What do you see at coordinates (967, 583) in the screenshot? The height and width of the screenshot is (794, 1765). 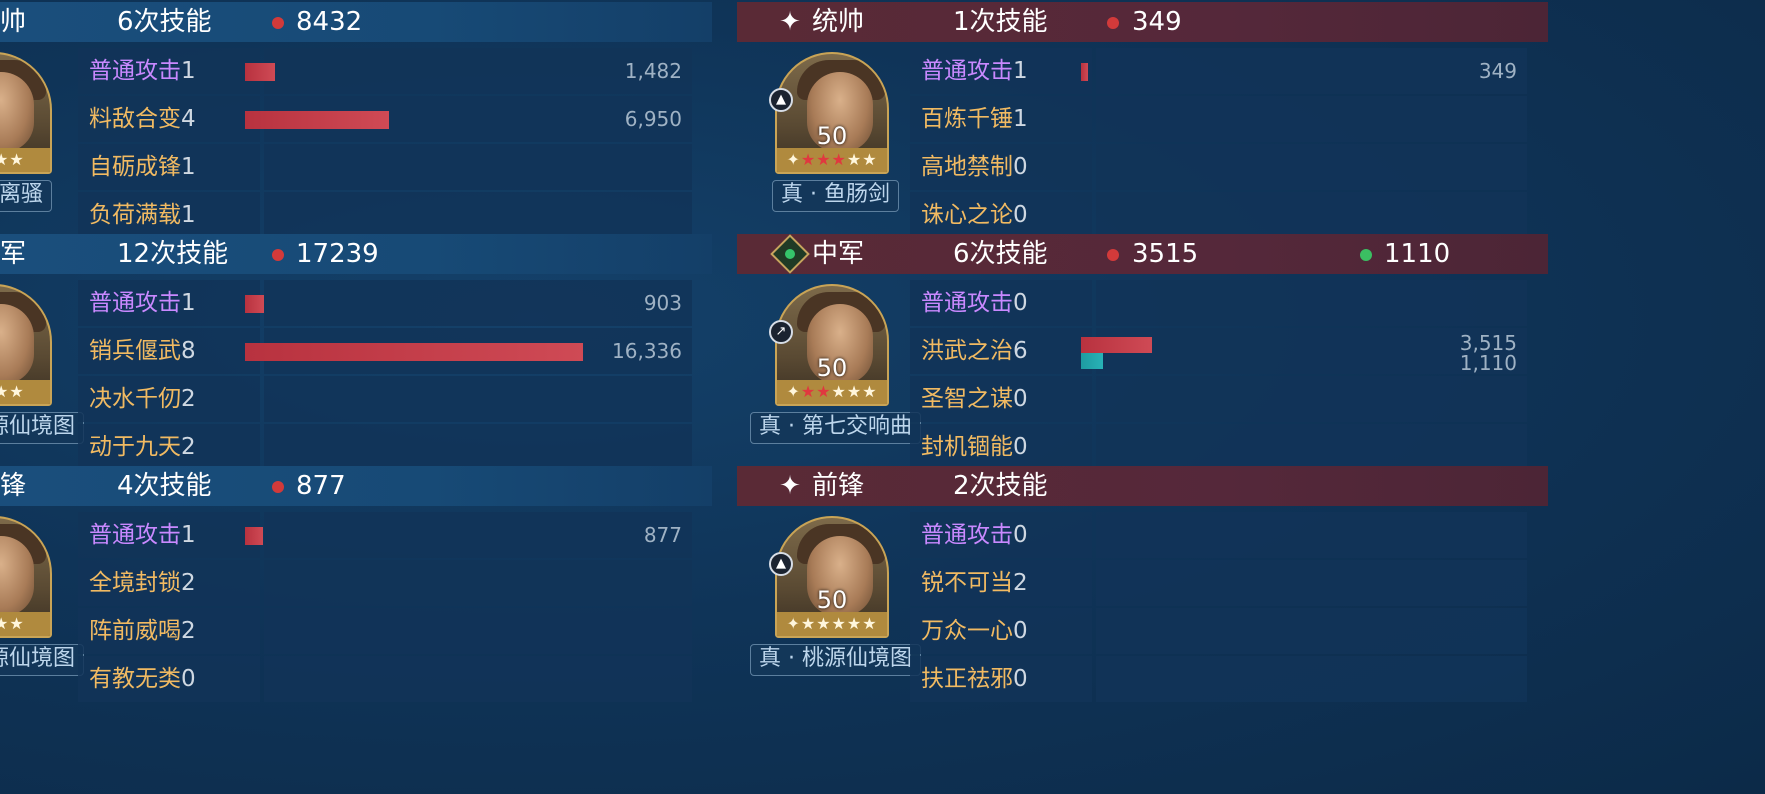 I see `skill-name: 锐不可当` at bounding box center [967, 583].